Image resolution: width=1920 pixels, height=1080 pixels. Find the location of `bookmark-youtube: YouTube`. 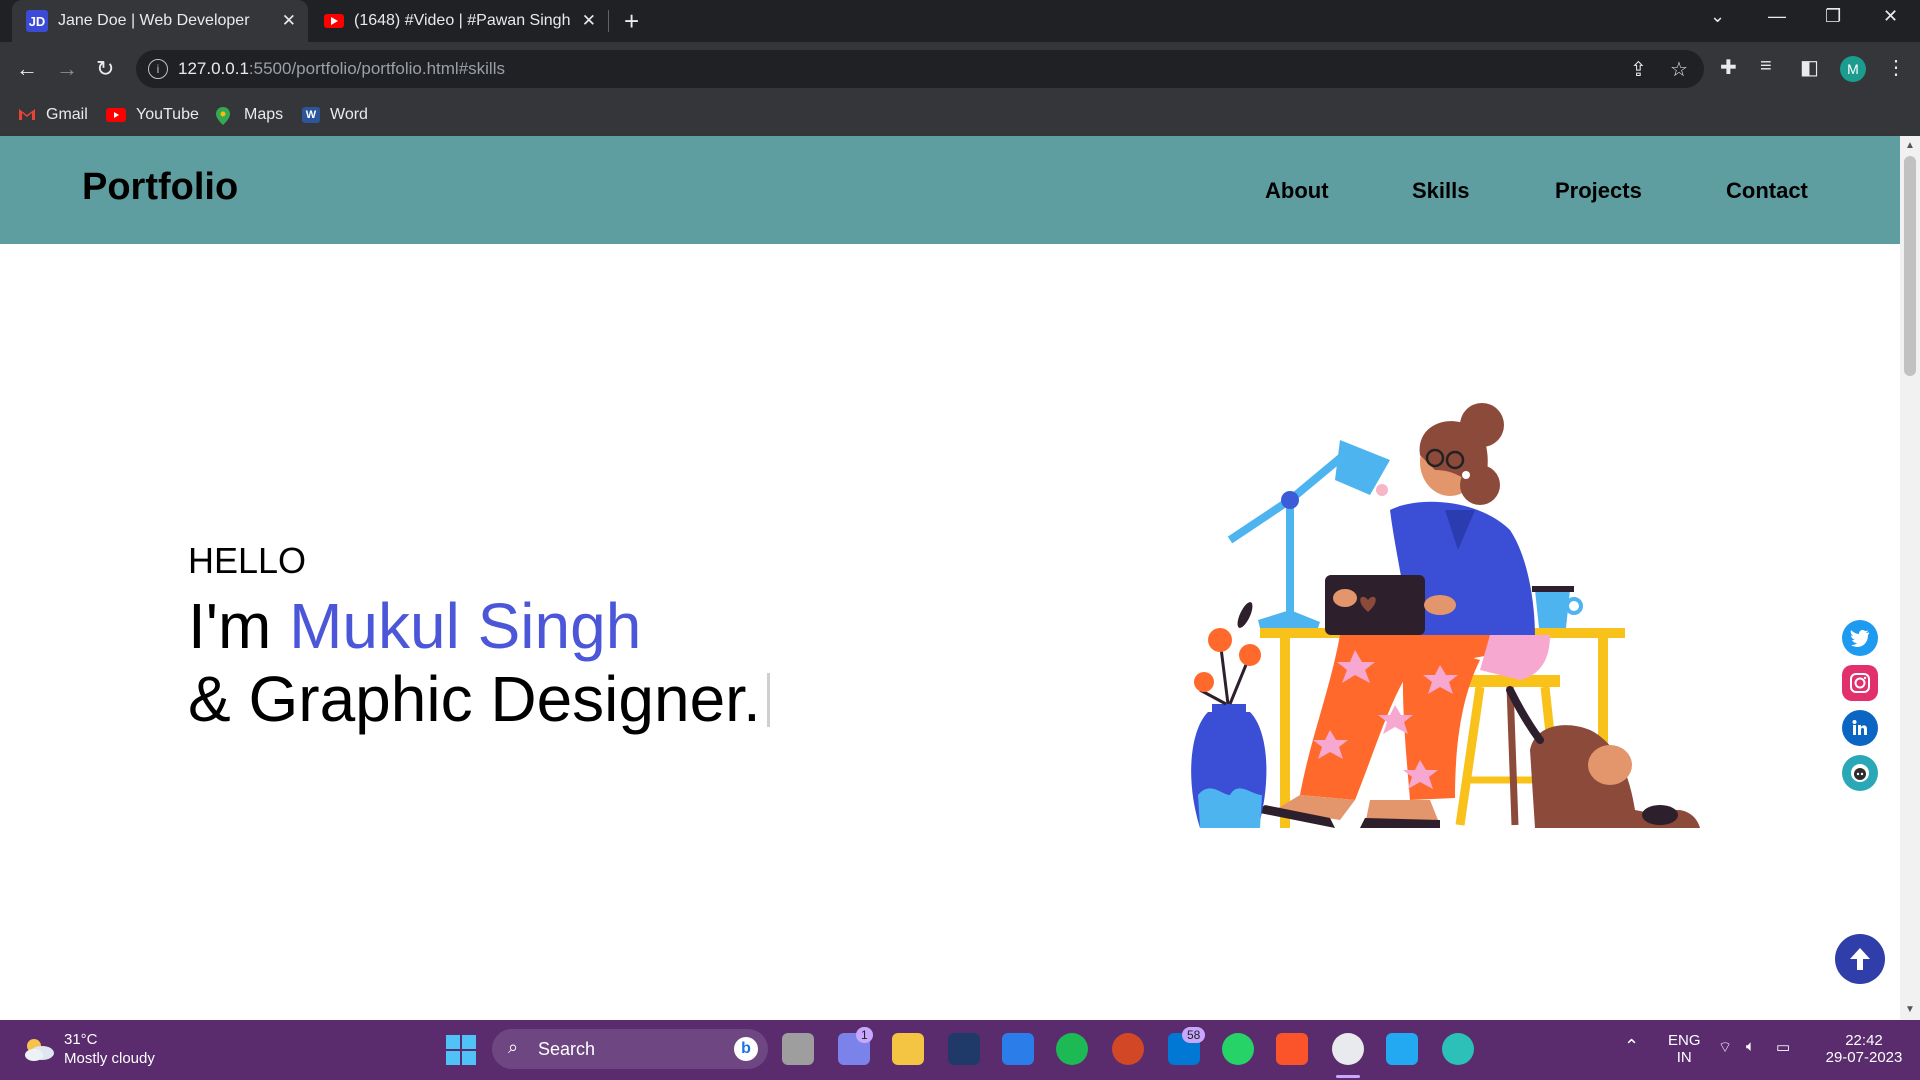

bookmark-youtube: YouTube is located at coordinates (152, 115).